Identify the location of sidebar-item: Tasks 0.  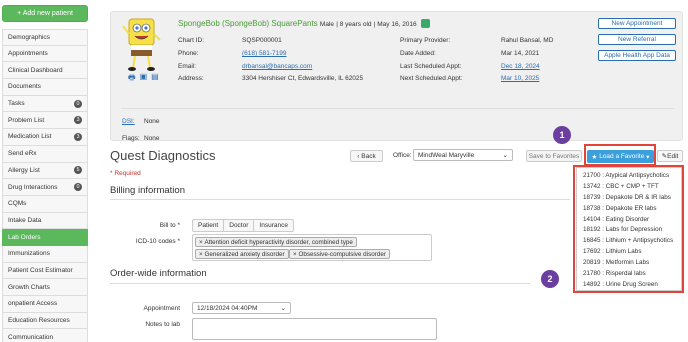
(45, 104).